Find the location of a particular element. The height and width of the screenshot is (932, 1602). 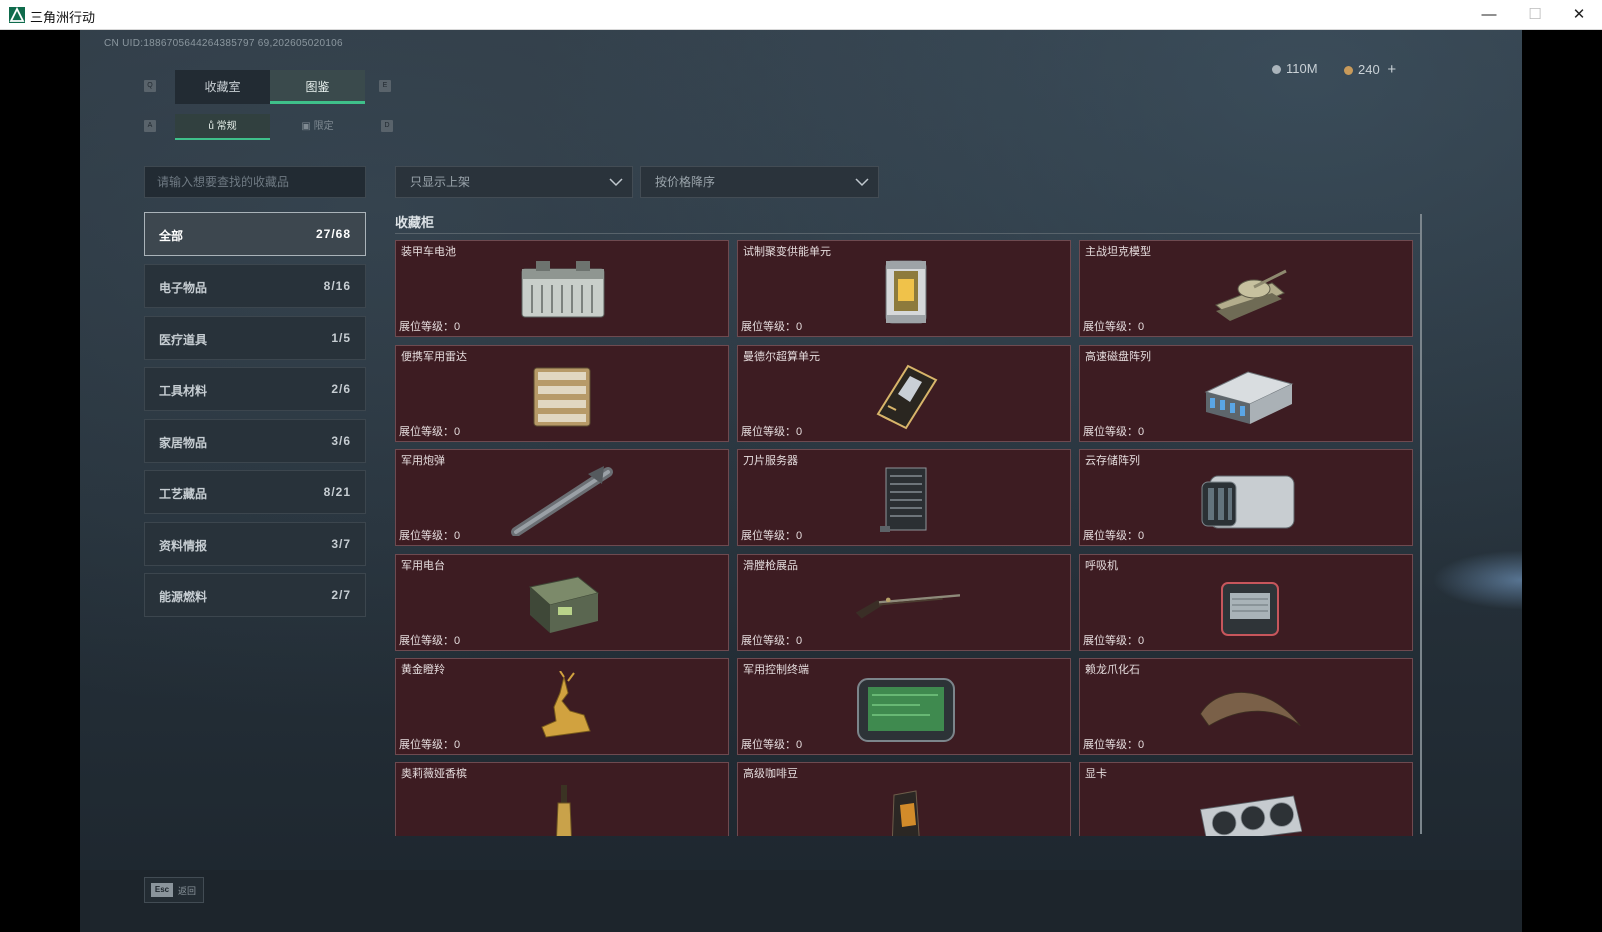

ventilator-icon is located at coordinates (1250, 609).